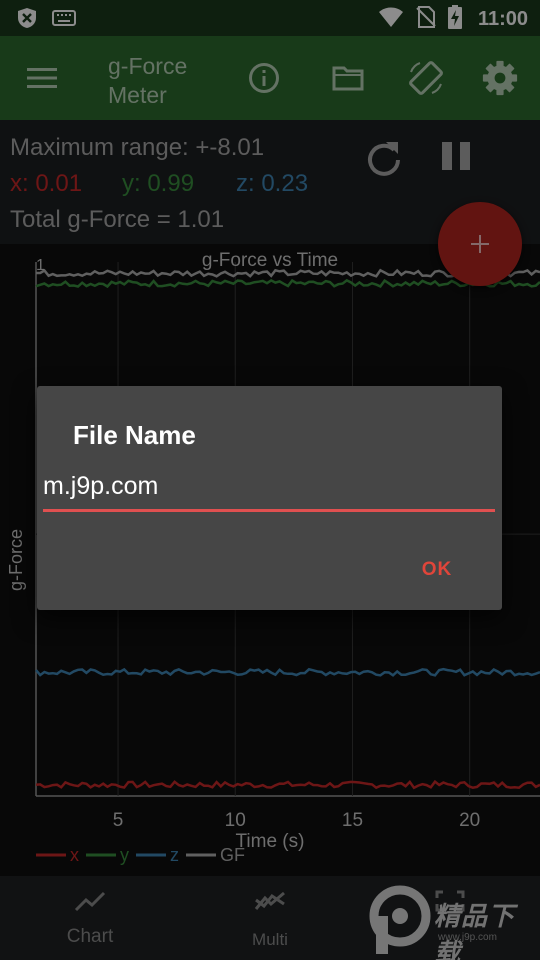 This screenshot has height=960, width=540. What do you see at coordinates (134, 435) in the screenshot?
I see `dialog-title: File Name` at bounding box center [134, 435].